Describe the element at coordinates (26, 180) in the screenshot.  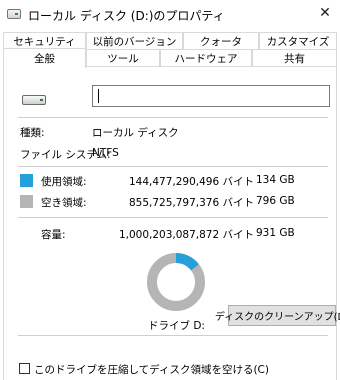
I see `used-space-swatch` at that location.